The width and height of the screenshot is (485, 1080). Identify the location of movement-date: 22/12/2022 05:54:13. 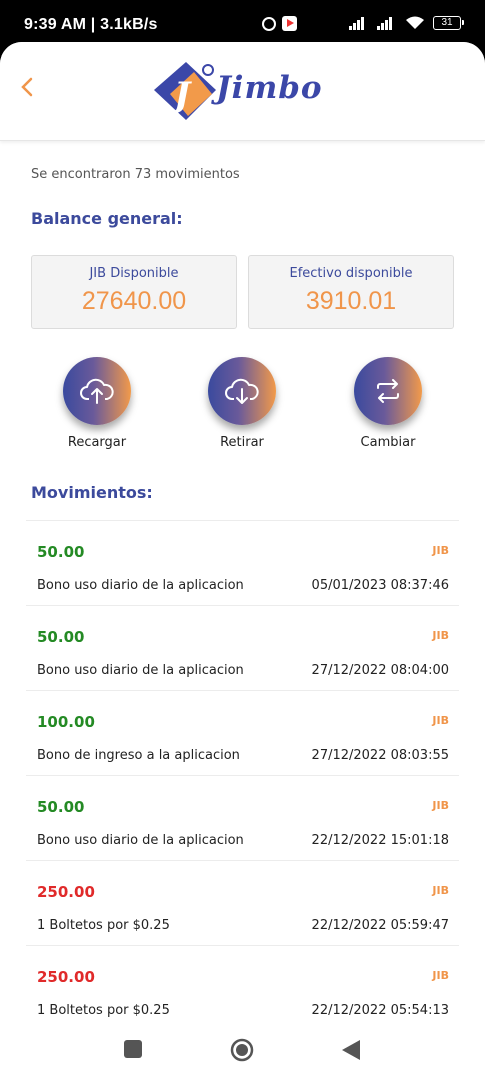
(380, 1010).